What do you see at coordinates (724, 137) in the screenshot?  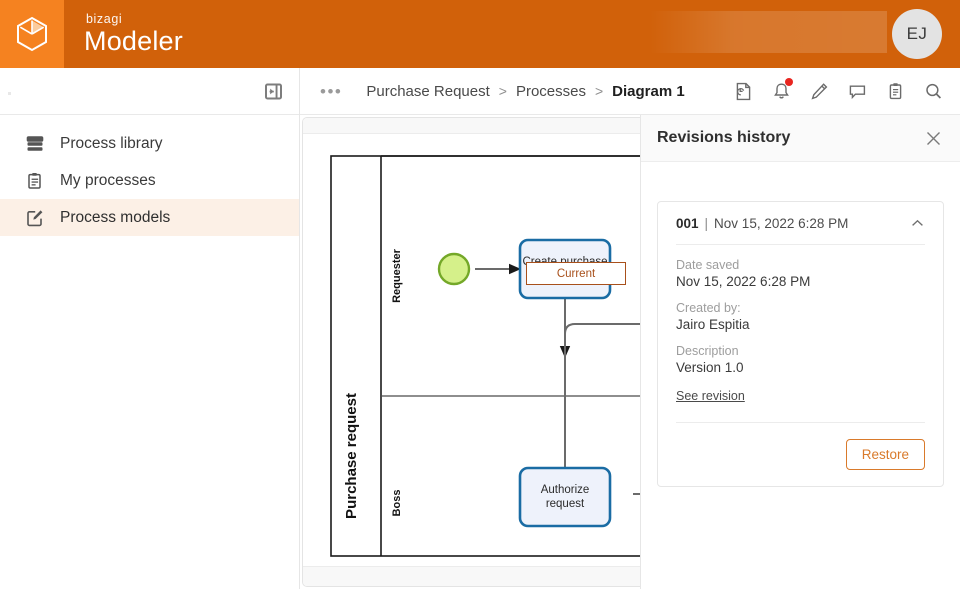 I see `revisions-panel-title: Revisions history` at bounding box center [724, 137].